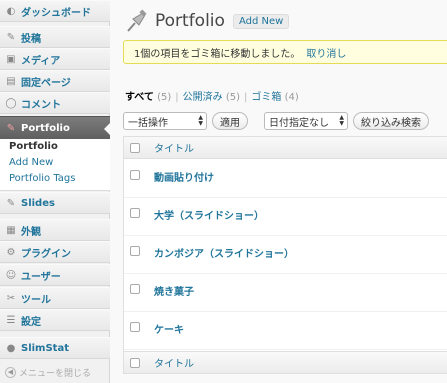 The image size is (447, 383). What do you see at coordinates (266, 97) in the screenshot?
I see `view-trash-link: ゴミ箱` at bounding box center [266, 97].